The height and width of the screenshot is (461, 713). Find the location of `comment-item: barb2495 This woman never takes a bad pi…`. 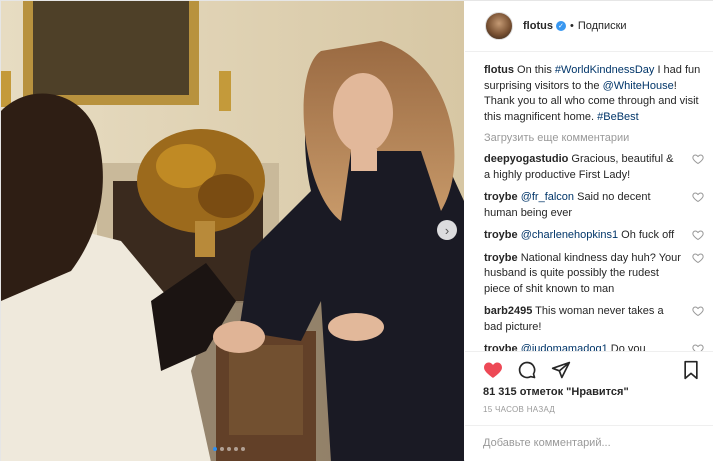

comment-item: barb2495 This woman never takes a bad pi… is located at coordinates (594, 319).